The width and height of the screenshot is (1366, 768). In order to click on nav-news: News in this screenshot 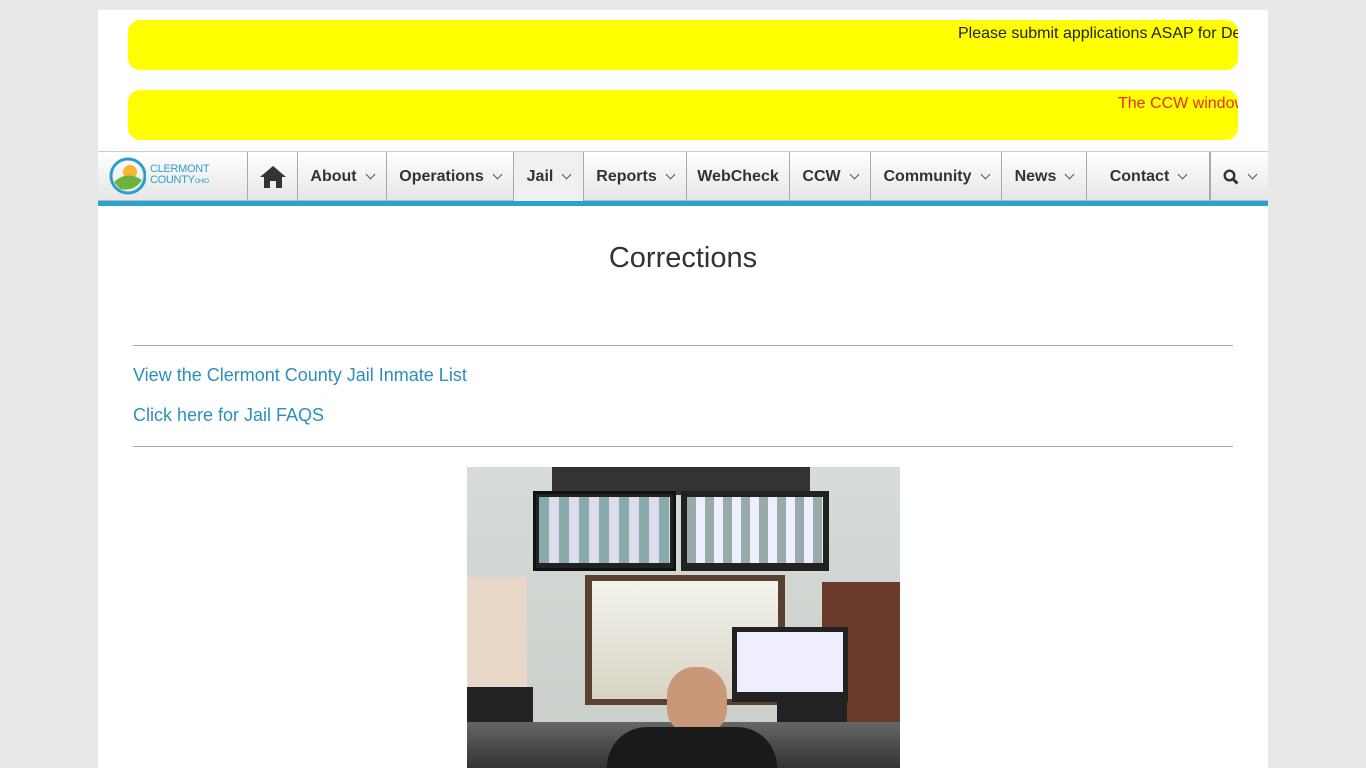, I will do `click(1044, 176)`.